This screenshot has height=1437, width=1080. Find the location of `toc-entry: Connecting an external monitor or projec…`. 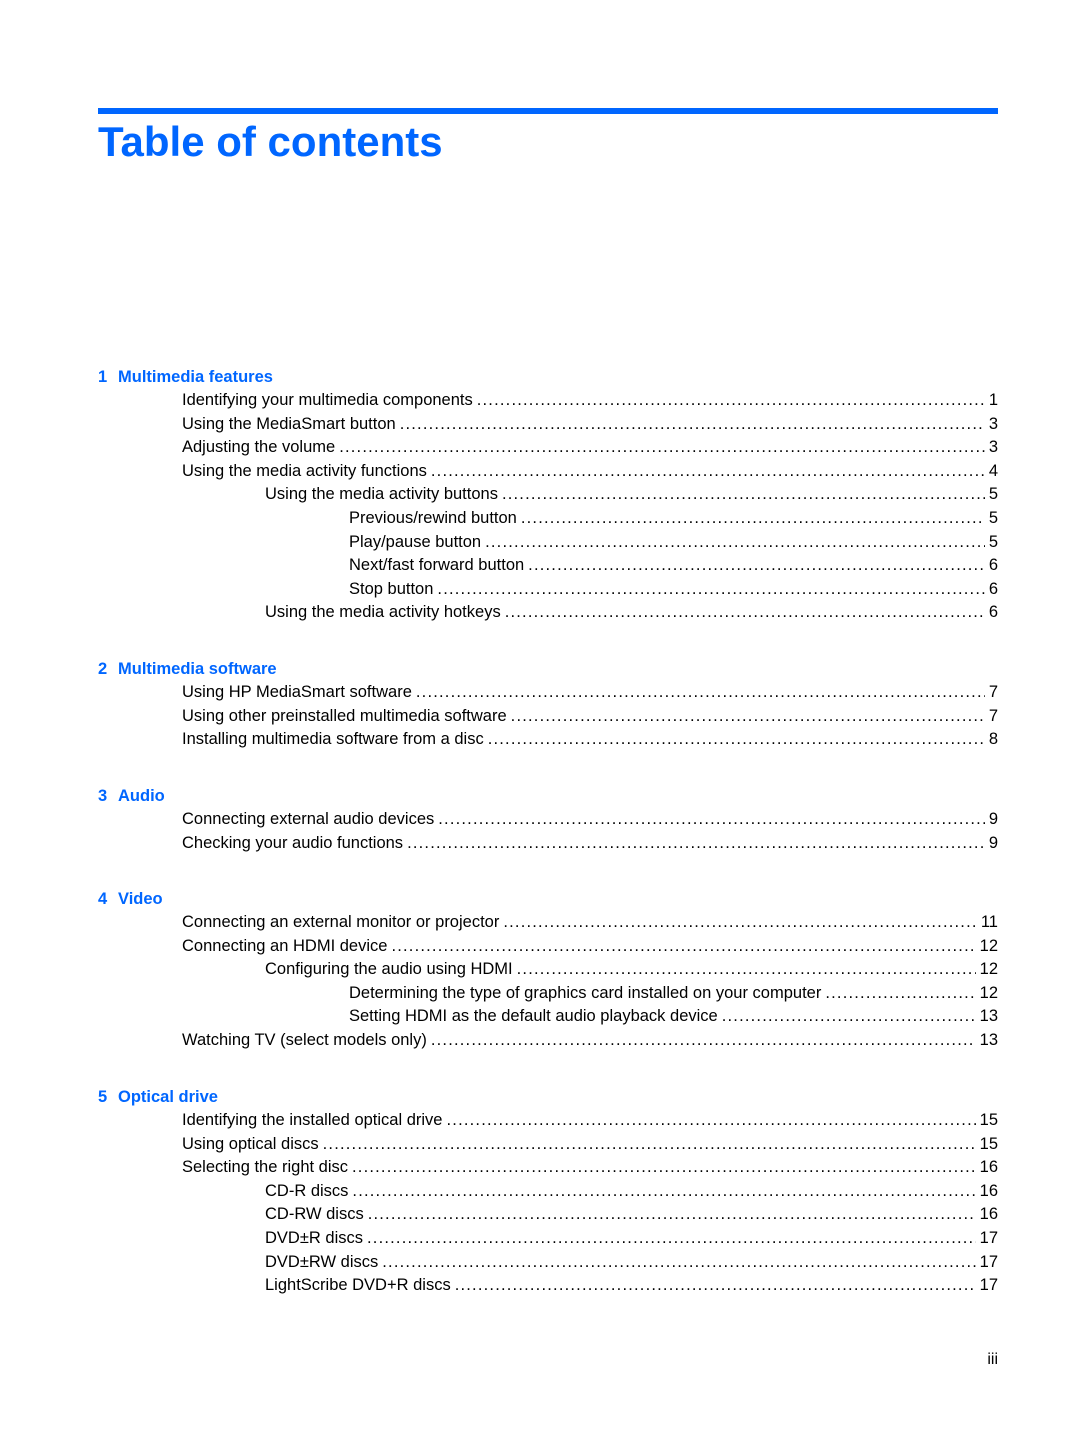

toc-entry: Connecting an external monitor or projec… is located at coordinates (548, 923).